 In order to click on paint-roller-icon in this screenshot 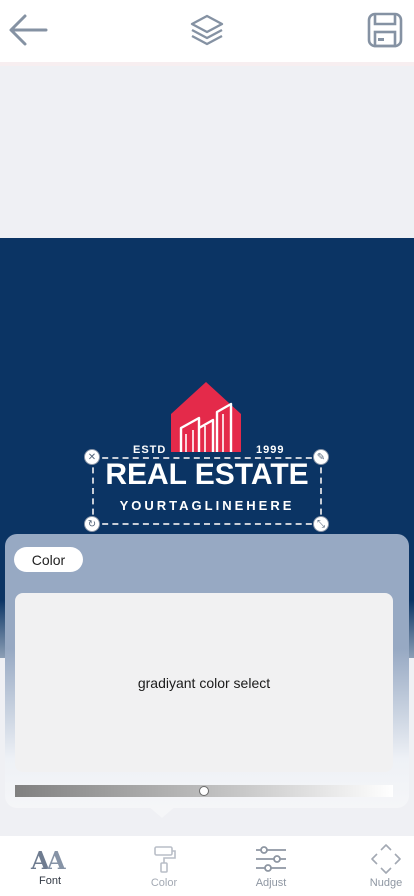, I will do `click(165, 859)`.